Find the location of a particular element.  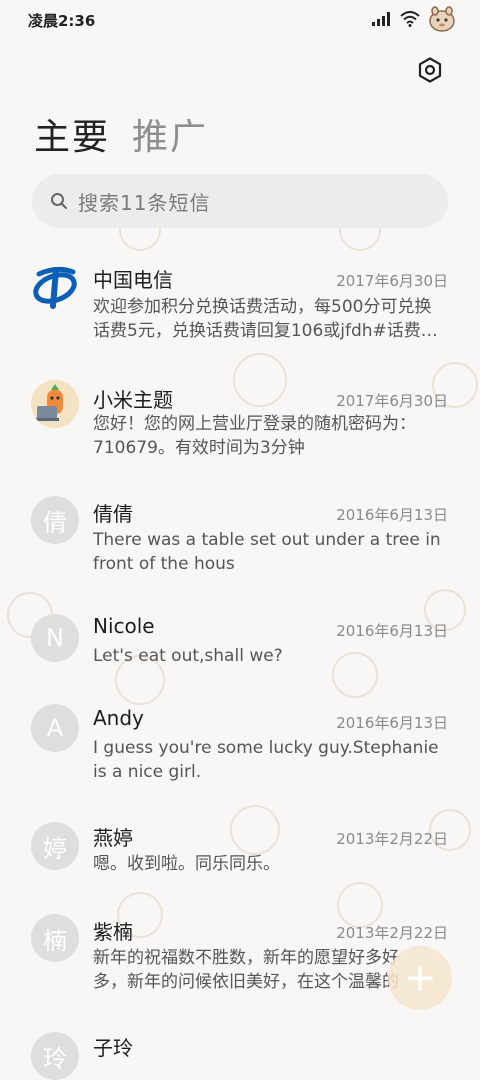

contact-avatar: A is located at coordinates (55, 728).